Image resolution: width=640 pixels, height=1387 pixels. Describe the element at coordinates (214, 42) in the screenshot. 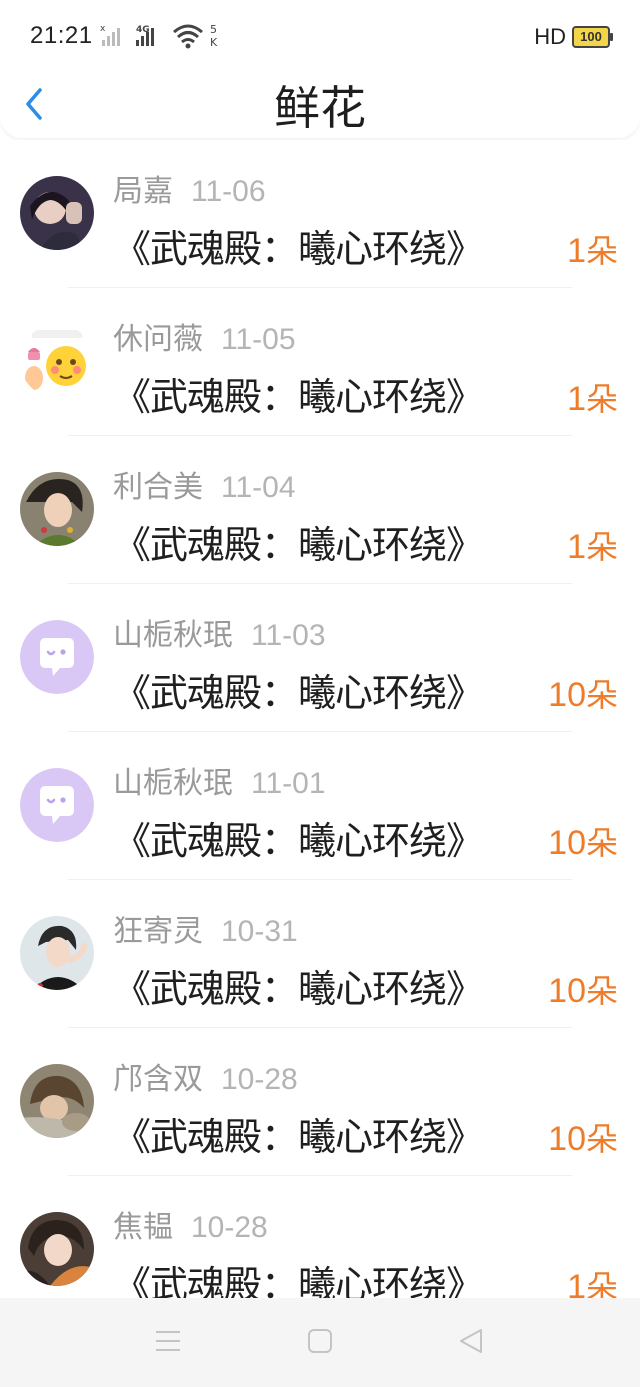

I see `svg-text: K` at that location.